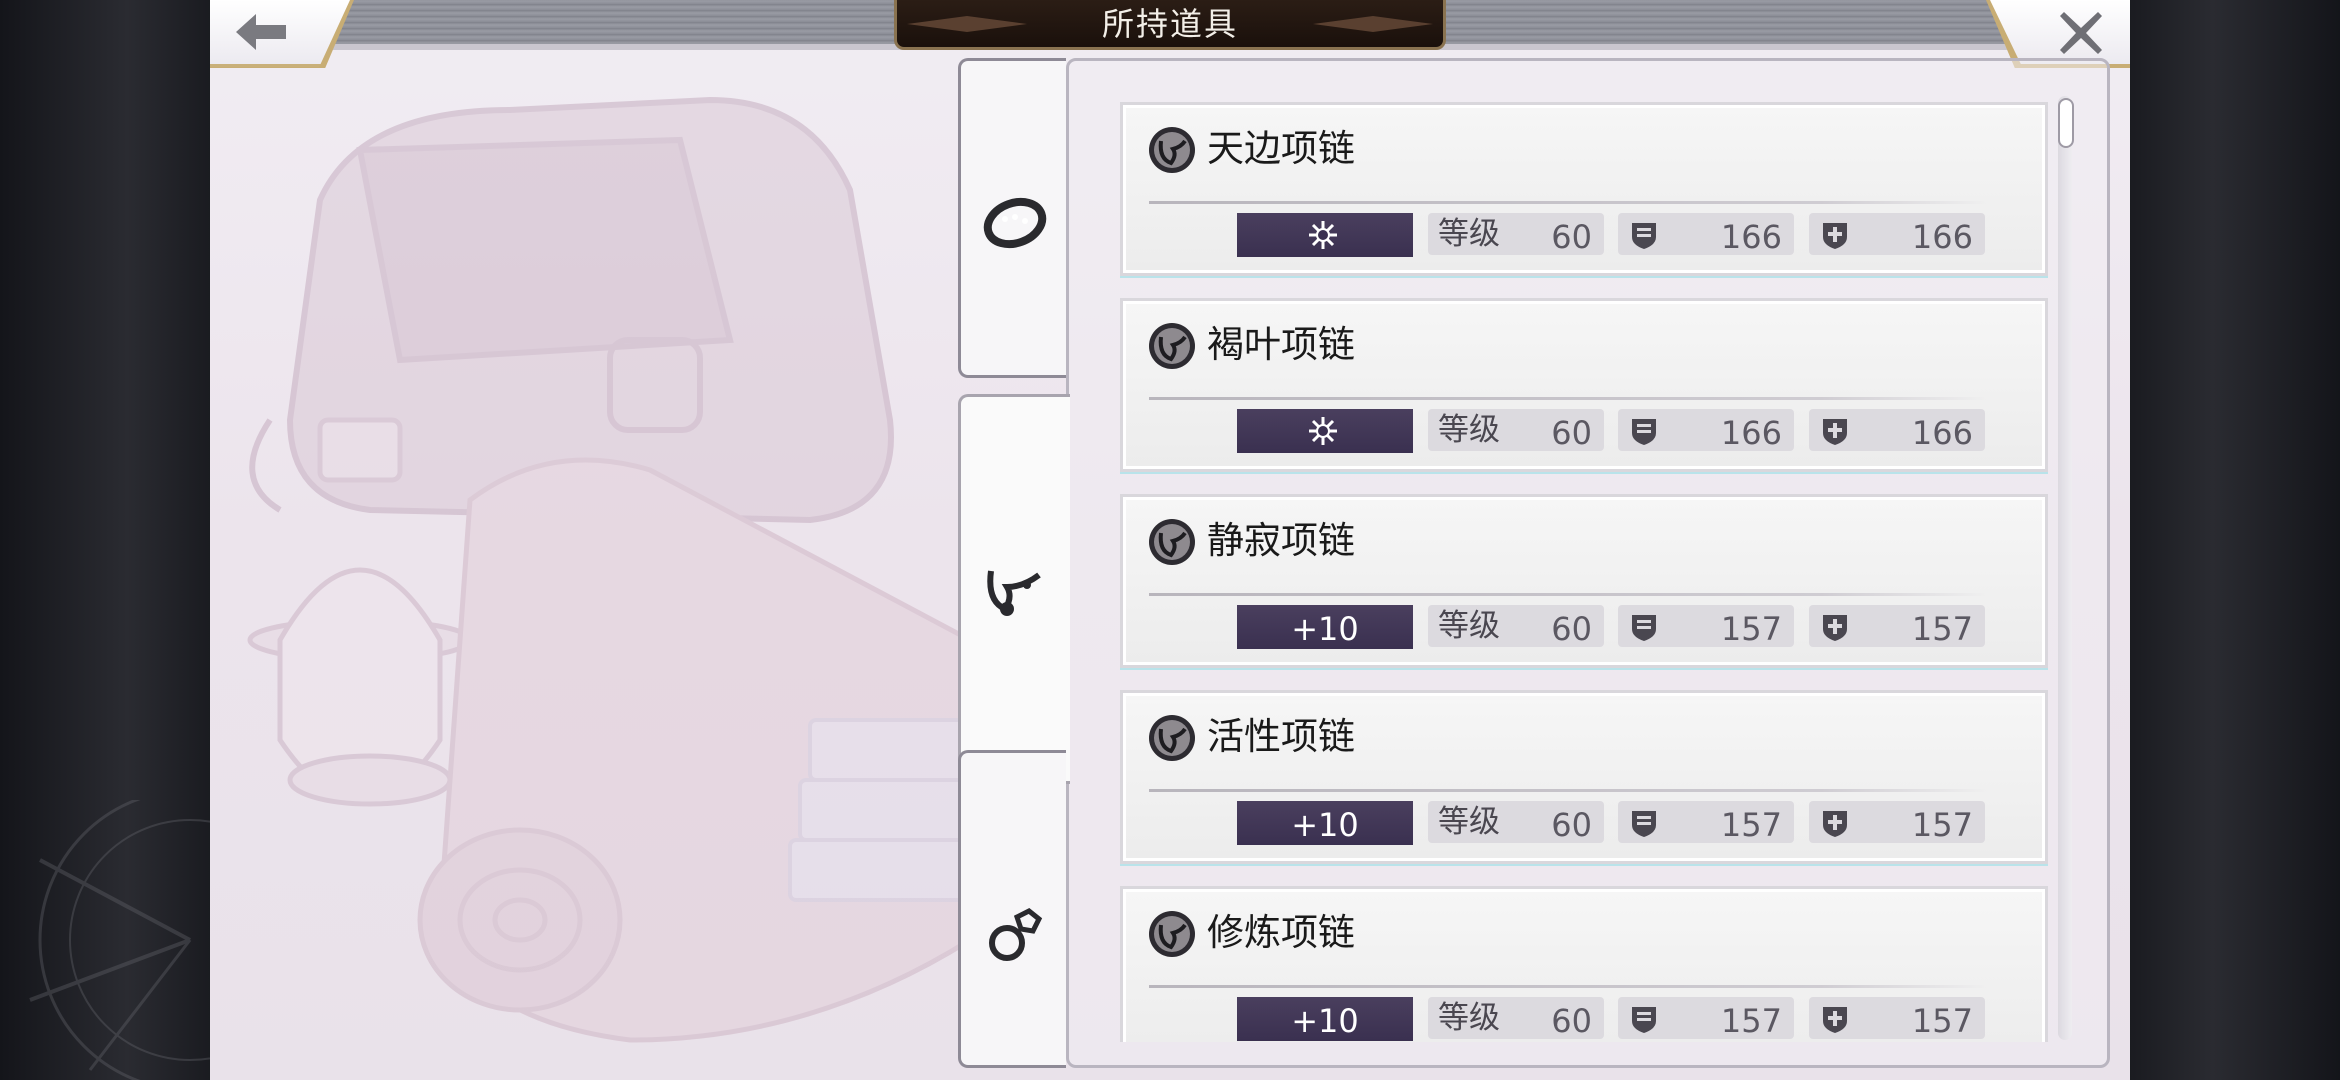  I want to click on item-card: 静寂项链 +10 等级 60 157 157, so click(1584, 581).